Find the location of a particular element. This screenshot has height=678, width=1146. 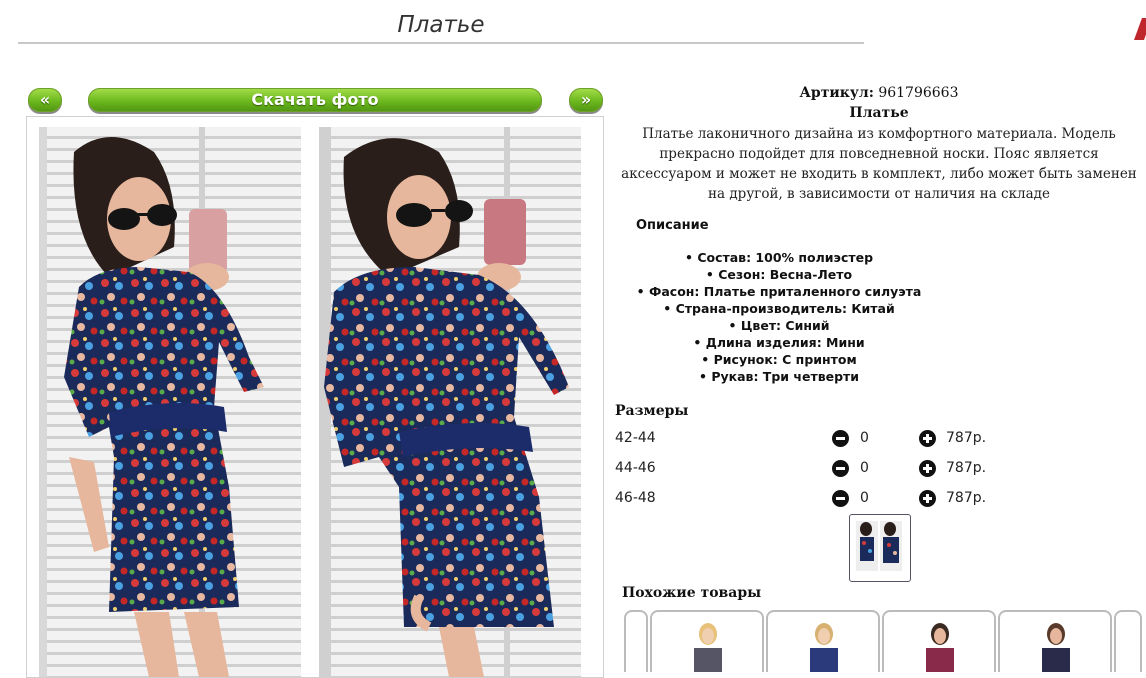

size-label: 42-44 is located at coordinates (635, 438).